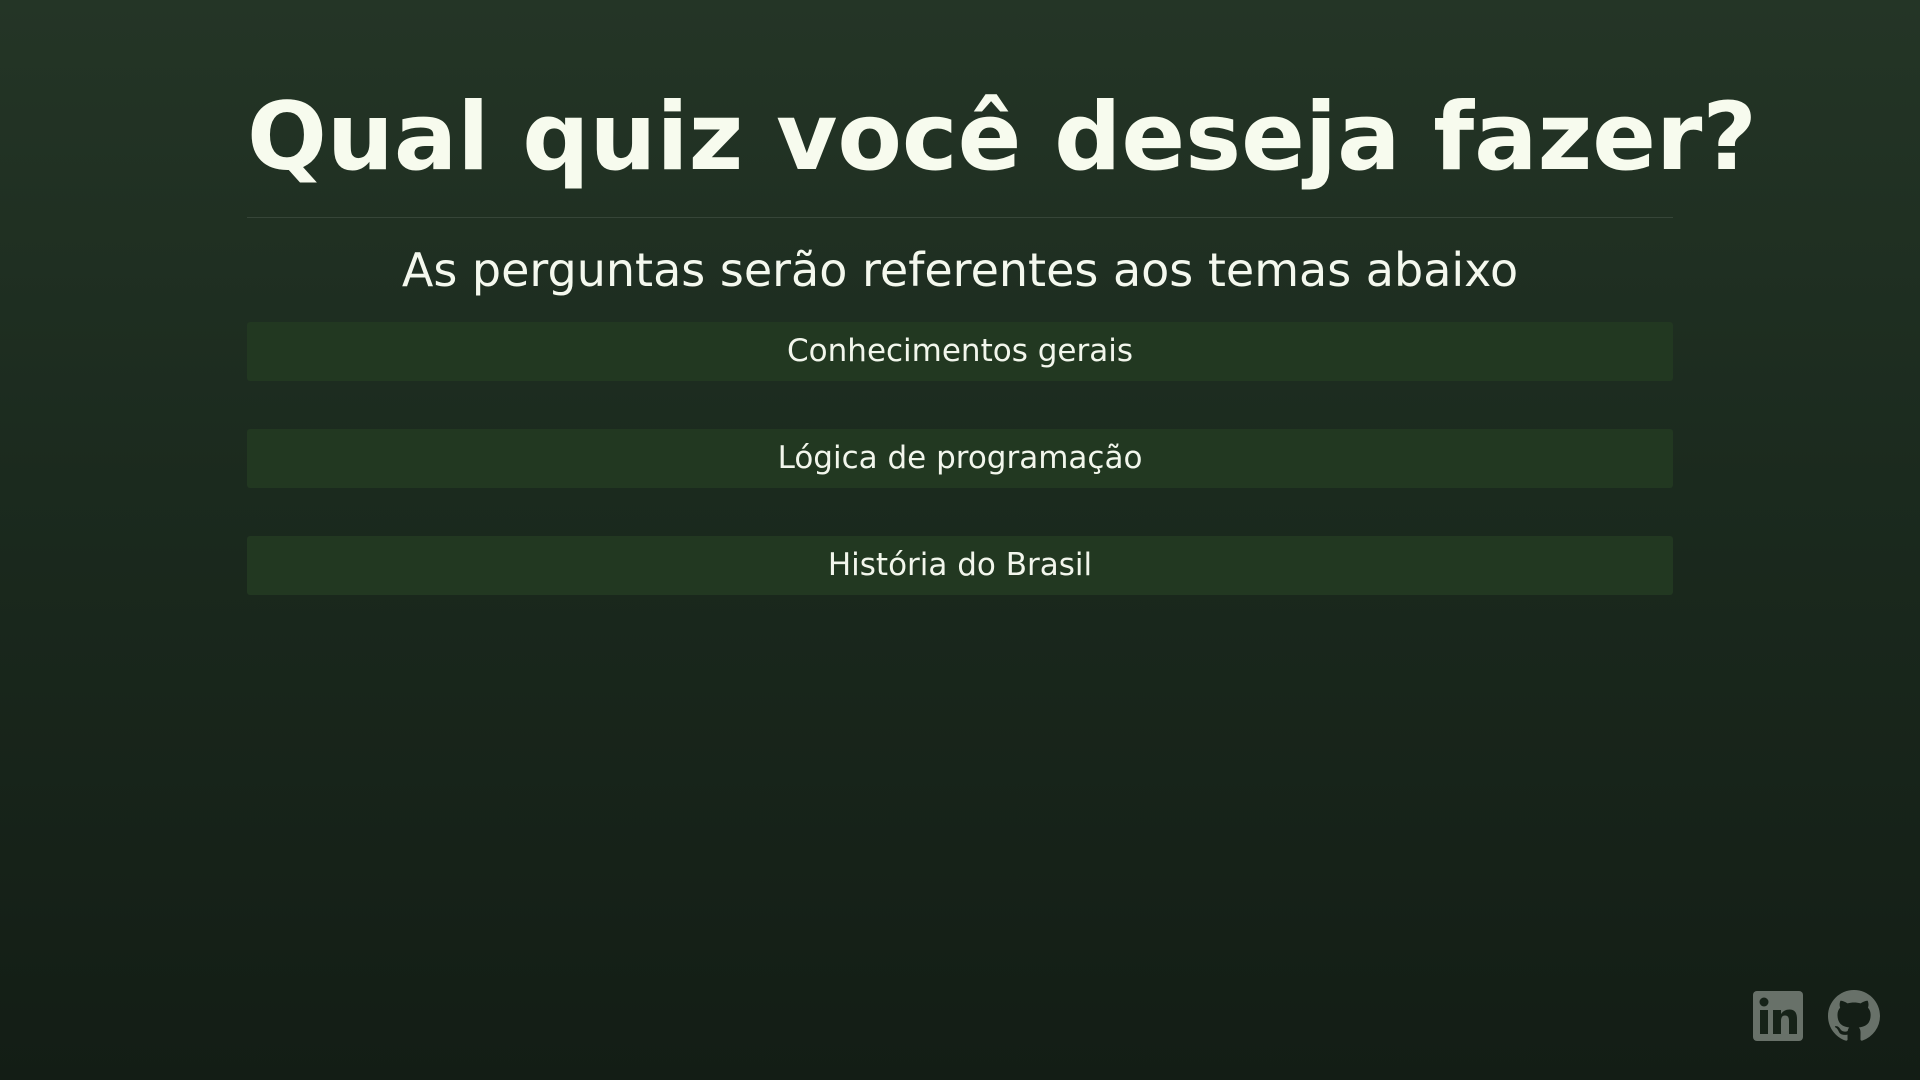 The height and width of the screenshot is (1080, 1920). I want to click on linkedin-icon, so click(1778, 1016).